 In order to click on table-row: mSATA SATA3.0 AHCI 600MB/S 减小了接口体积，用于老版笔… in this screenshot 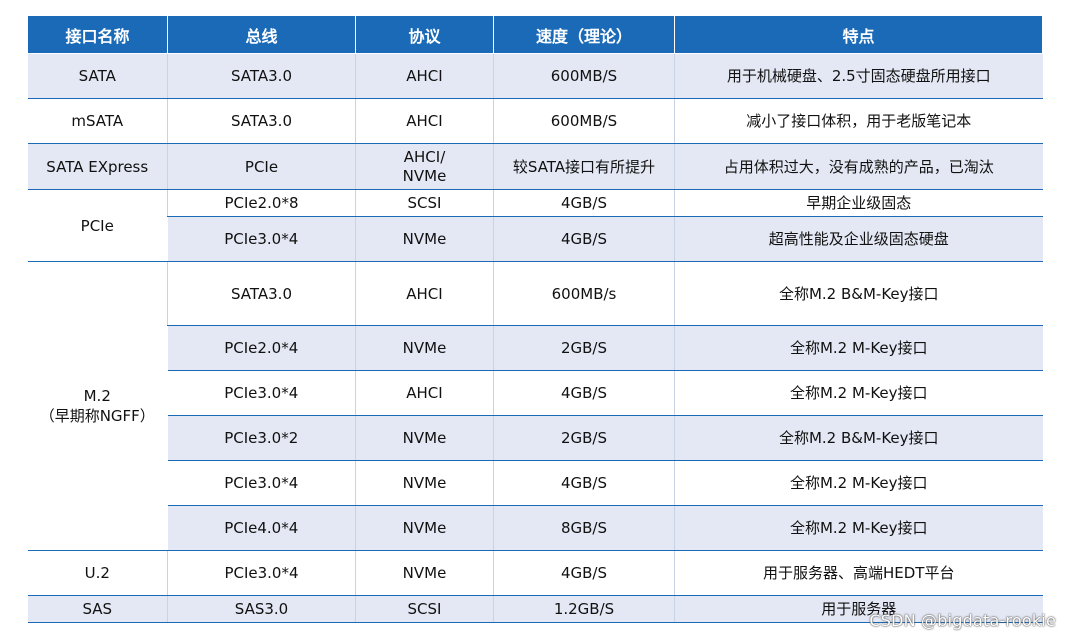, I will do `click(535, 121)`.